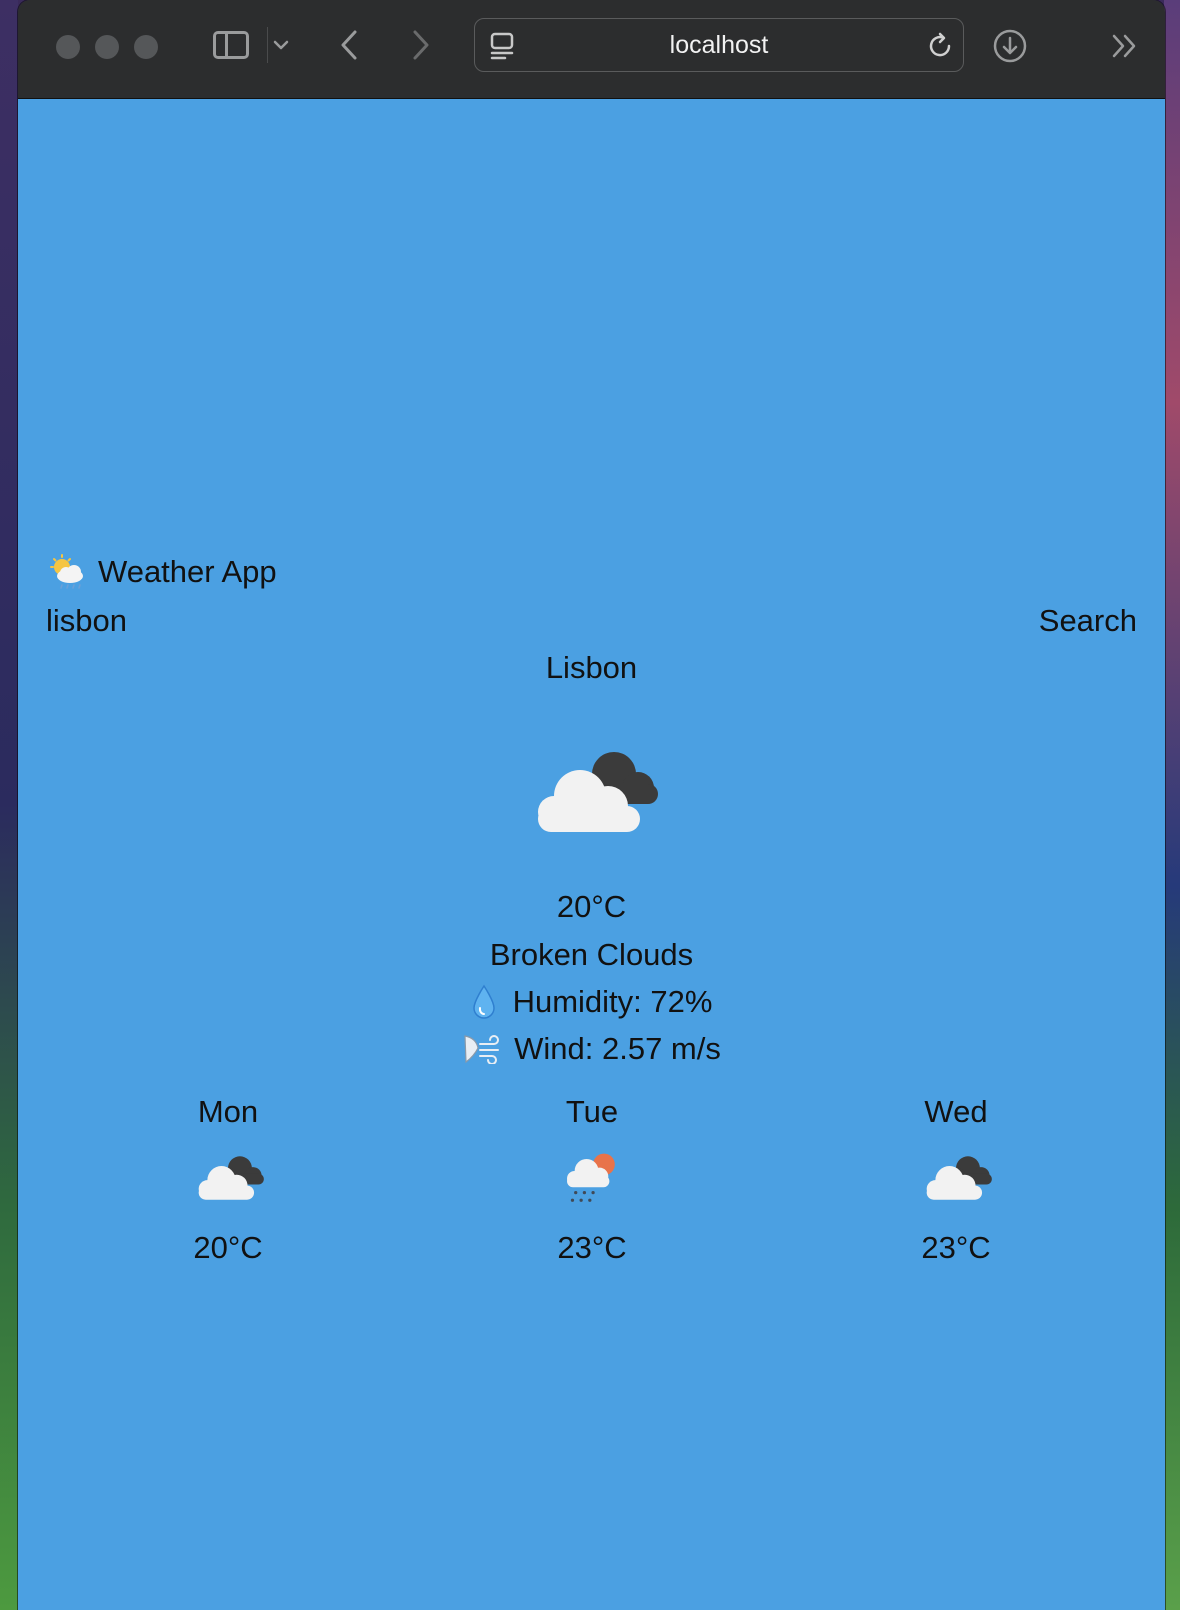 The height and width of the screenshot is (1610, 1180). I want to click on zoom-window-button, so click(146, 47).